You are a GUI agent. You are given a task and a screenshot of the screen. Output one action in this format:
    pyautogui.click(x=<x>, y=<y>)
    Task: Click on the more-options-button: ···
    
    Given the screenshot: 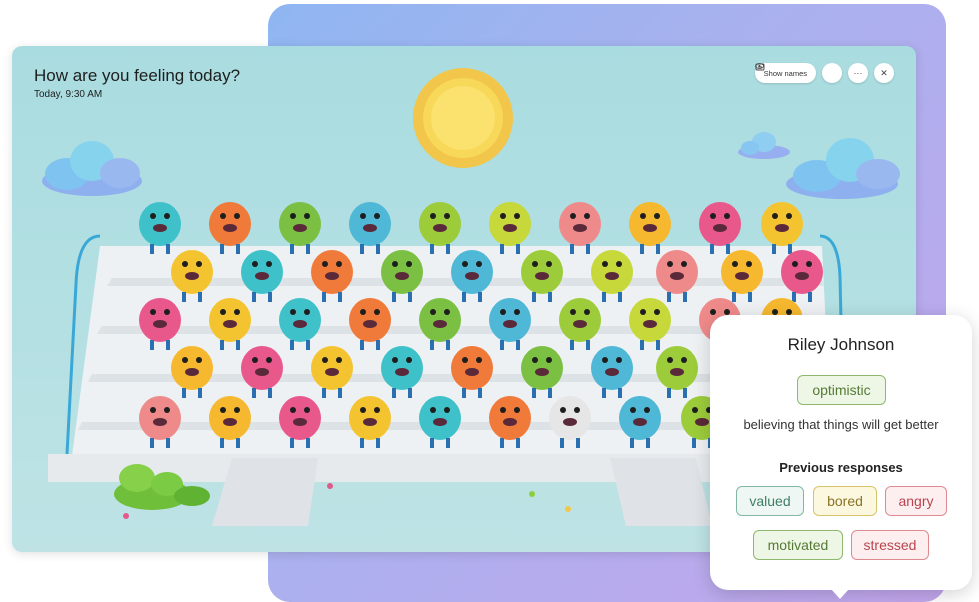 What is the action you would take?
    pyautogui.click(x=858, y=73)
    